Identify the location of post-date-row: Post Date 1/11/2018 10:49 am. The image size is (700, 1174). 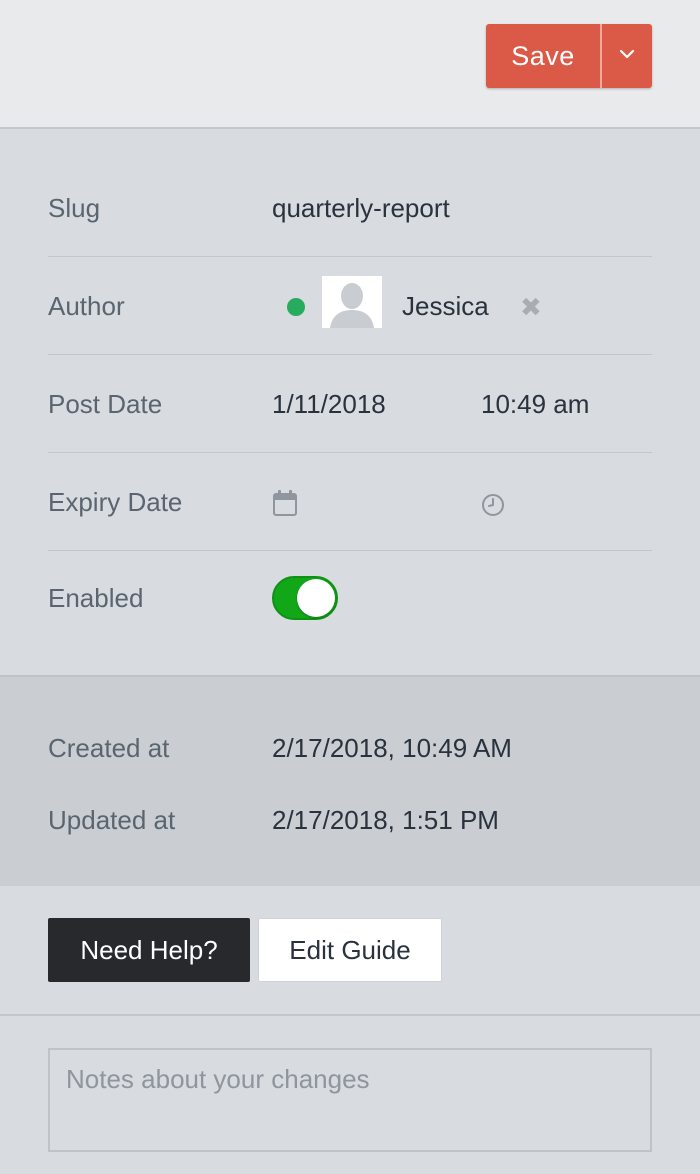
(350, 404).